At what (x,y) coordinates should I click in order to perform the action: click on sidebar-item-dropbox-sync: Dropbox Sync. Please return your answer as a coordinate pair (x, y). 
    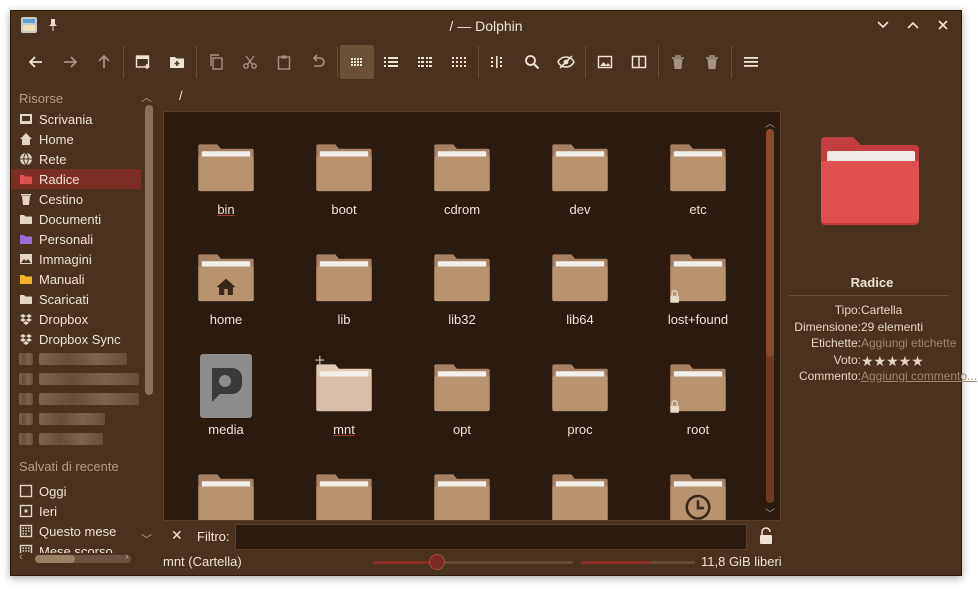
    Looking at the image, I should click on (76, 339).